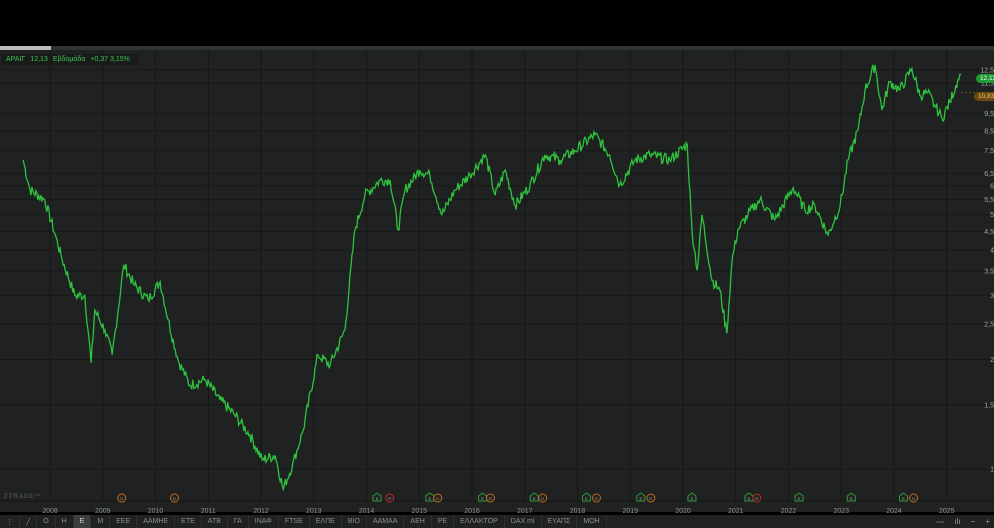 Image resolution: width=994 pixels, height=528 pixels. Describe the element at coordinates (957, 522) in the screenshot. I see `bar-chart-icon: ılı` at that location.